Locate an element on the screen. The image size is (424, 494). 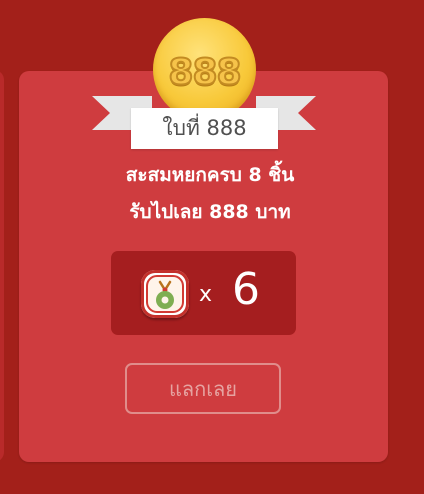
redeem-button: แลกเลย is located at coordinates (203, 388).